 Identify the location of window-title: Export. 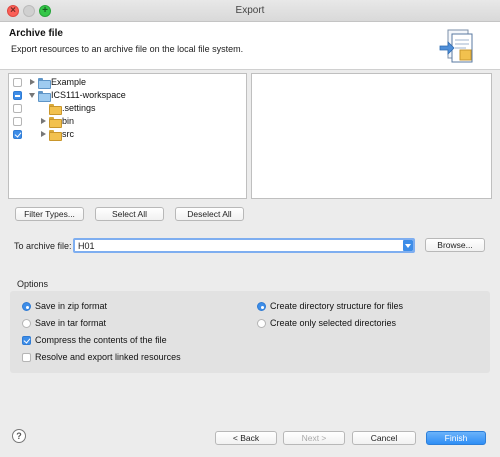
(250, 10).